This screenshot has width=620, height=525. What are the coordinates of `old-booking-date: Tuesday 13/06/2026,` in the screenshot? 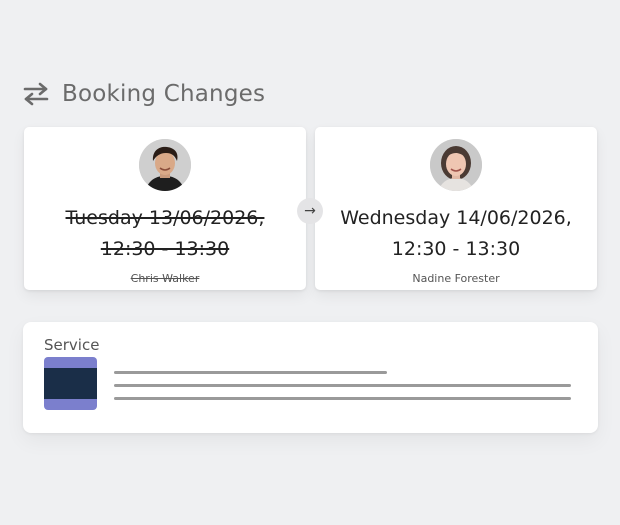 It's located at (165, 218).